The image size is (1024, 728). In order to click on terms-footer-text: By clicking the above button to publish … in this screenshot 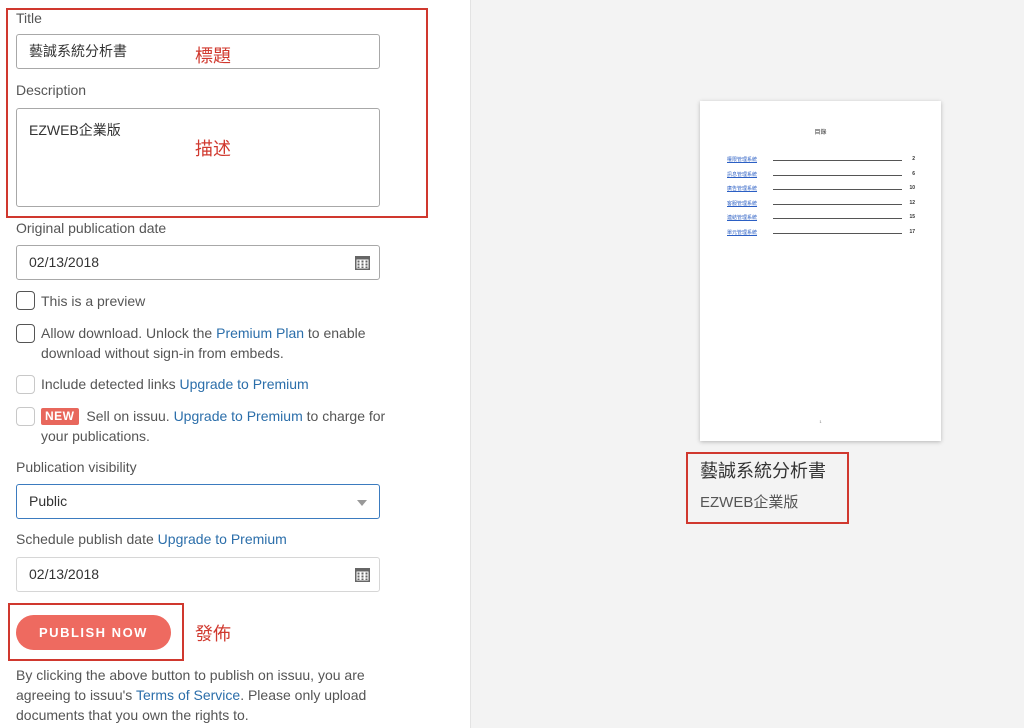, I will do `click(191, 695)`.